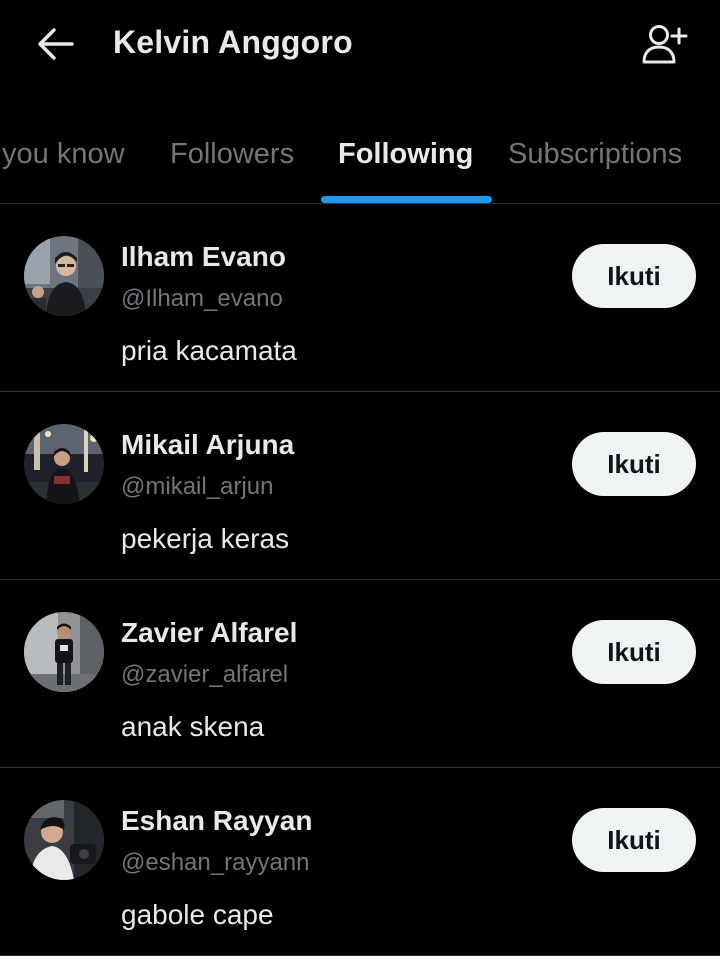  What do you see at coordinates (215, 862) in the screenshot?
I see `user-handle: @eshan_rayyann` at bounding box center [215, 862].